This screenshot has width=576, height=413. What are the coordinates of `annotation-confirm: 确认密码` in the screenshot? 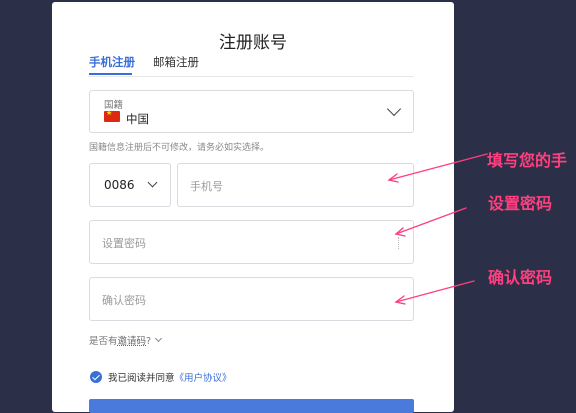 It's located at (520, 277).